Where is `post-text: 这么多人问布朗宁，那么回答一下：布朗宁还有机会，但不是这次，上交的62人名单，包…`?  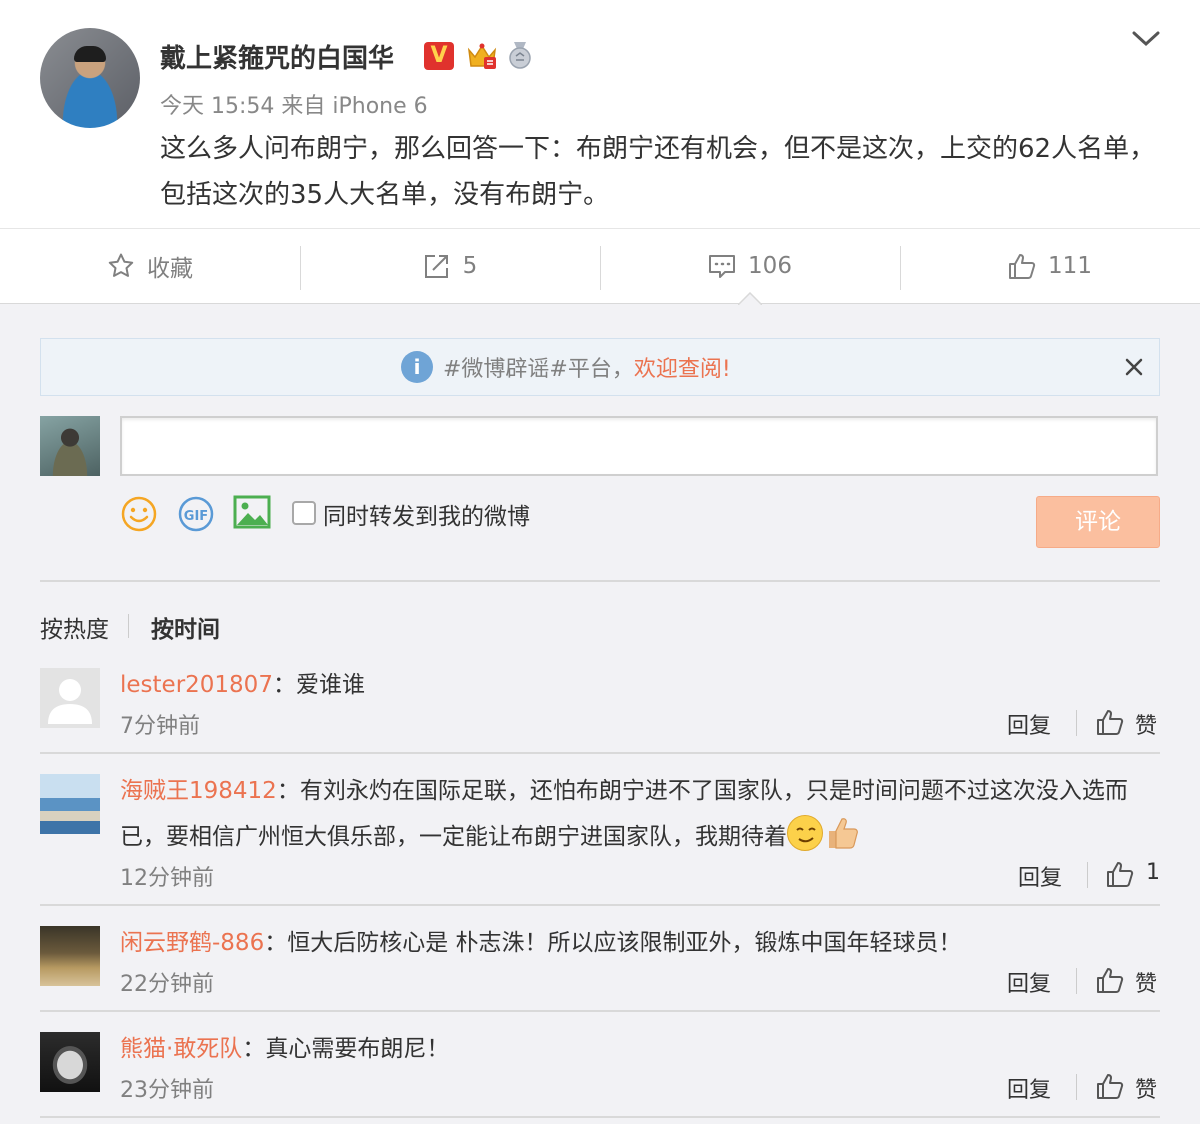
post-text: 这么多人问布朗宁，那么回答一下：布朗宁还有机会，但不是这次，上交的62人名单，包… is located at coordinates (658, 172).